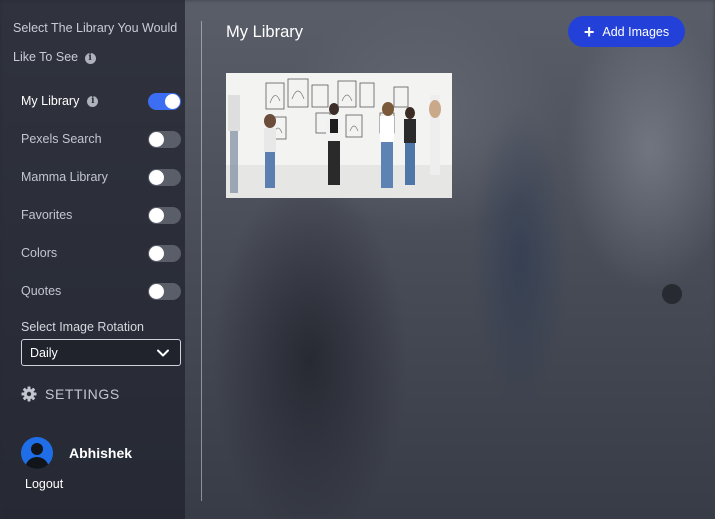 The image size is (715, 519). Describe the element at coordinates (101, 291) in the screenshot. I see `toggle-row-quotes: Quotes` at that location.